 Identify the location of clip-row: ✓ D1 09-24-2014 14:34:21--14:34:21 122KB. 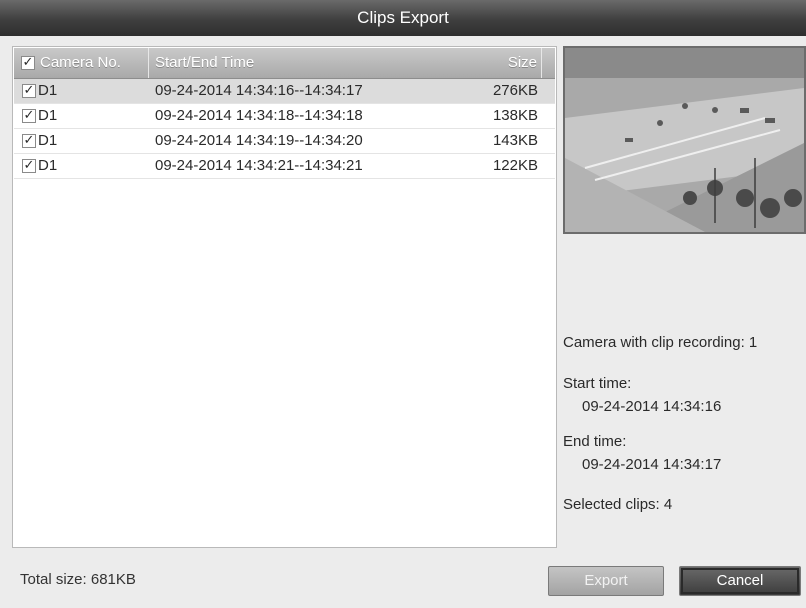
(284, 166).